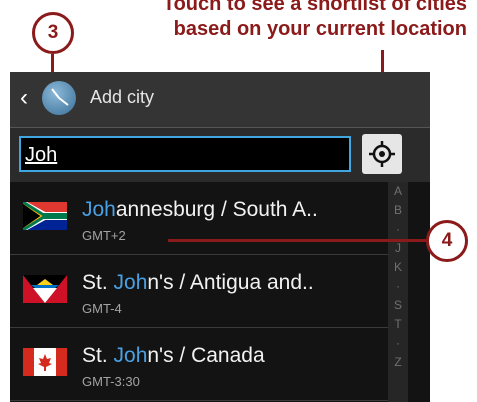 The width and height of the screenshot is (477, 402). What do you see at coordinates (41, 155) in the screenshot?
I see `search-input-value: Joh` at bounding box center [41, 155].